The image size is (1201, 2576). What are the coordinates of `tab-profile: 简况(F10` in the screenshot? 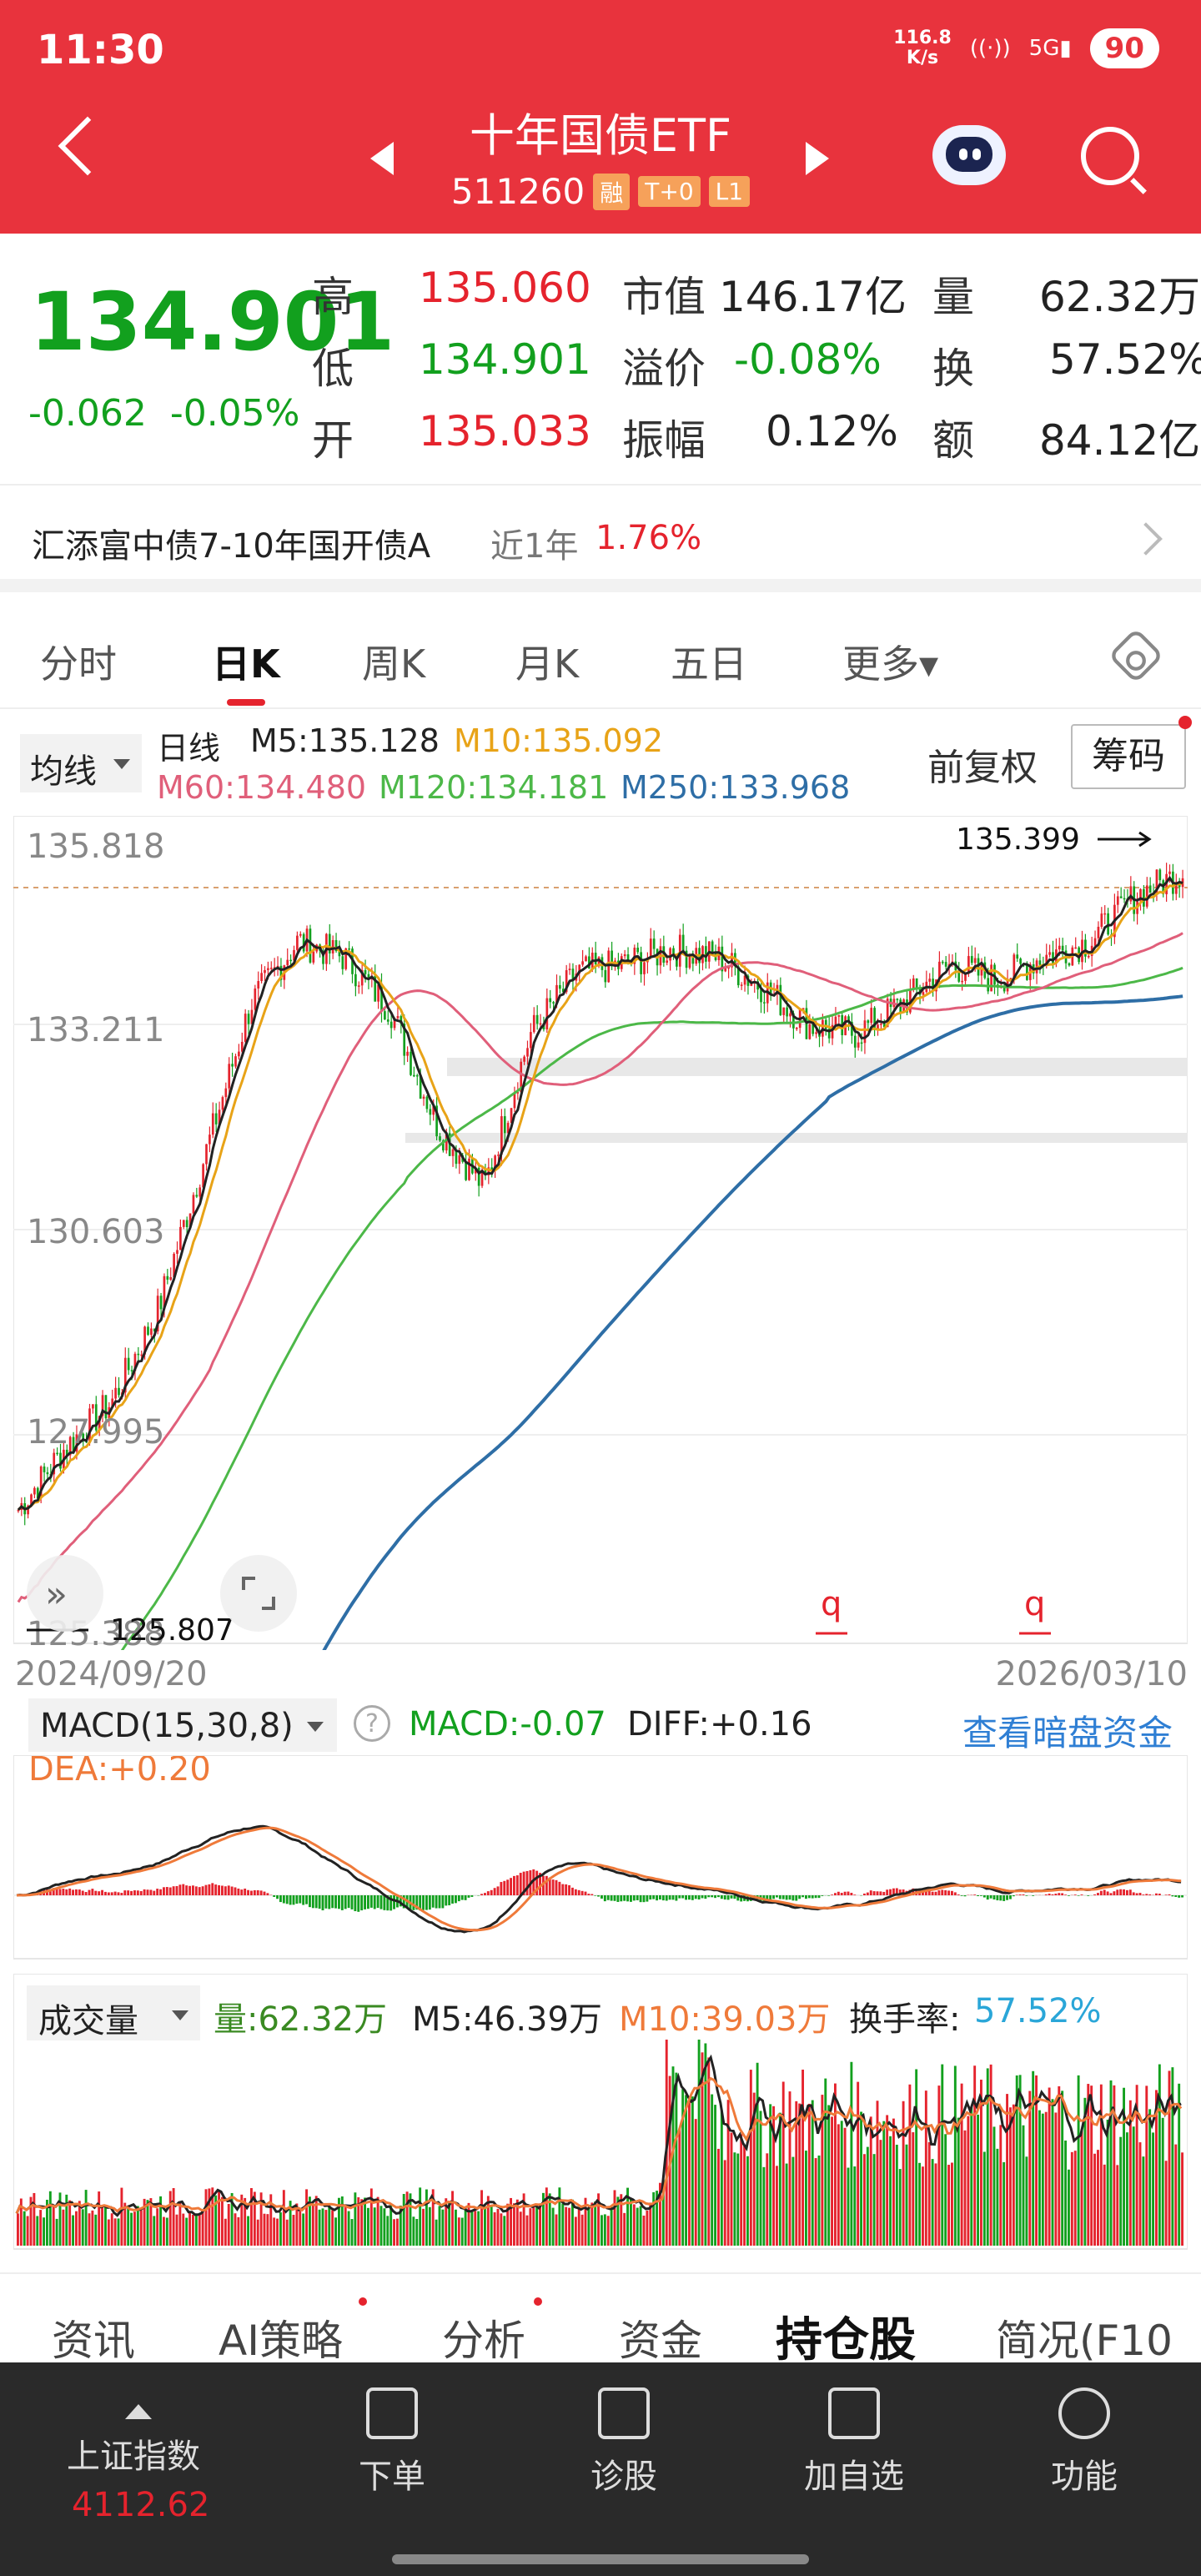 It's located at (1084, 2335).